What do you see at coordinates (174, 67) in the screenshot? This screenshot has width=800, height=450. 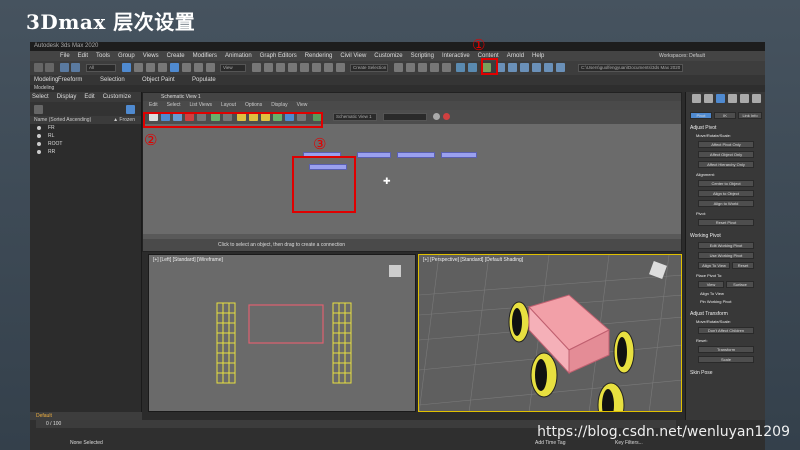 I see `move-icon` at bounding box center [174, 67].